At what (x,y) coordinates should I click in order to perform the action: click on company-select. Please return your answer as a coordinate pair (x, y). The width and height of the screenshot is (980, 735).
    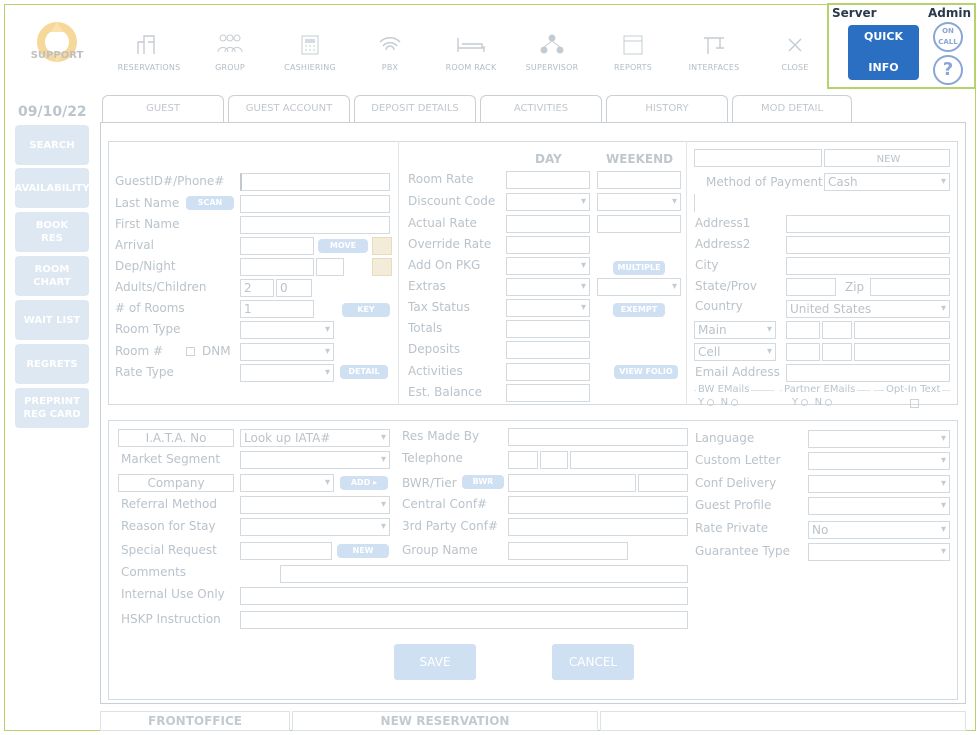
    Looking at the image, I should click on (287, 483).